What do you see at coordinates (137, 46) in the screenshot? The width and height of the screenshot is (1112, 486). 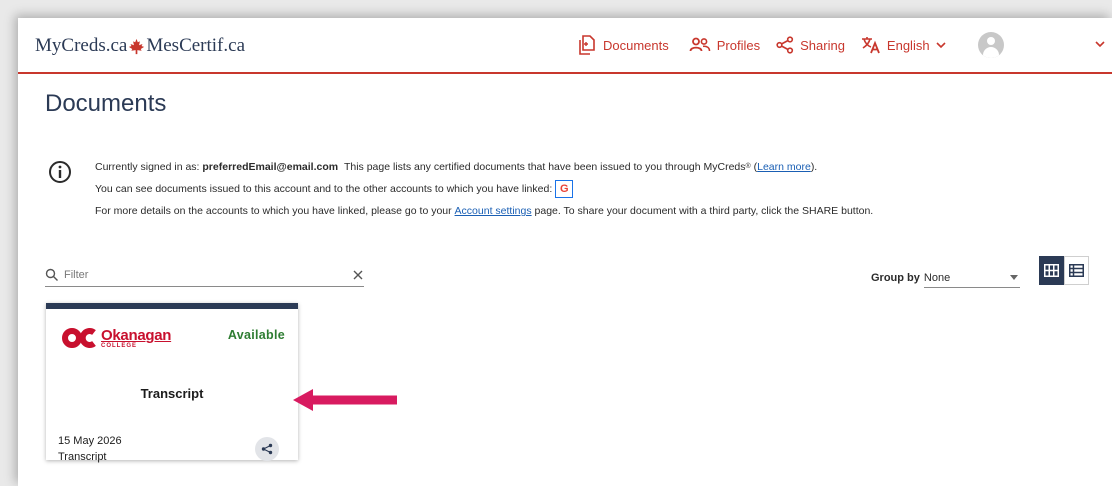 I see `maple-leaf-icon` at bounding box center [137, 46].